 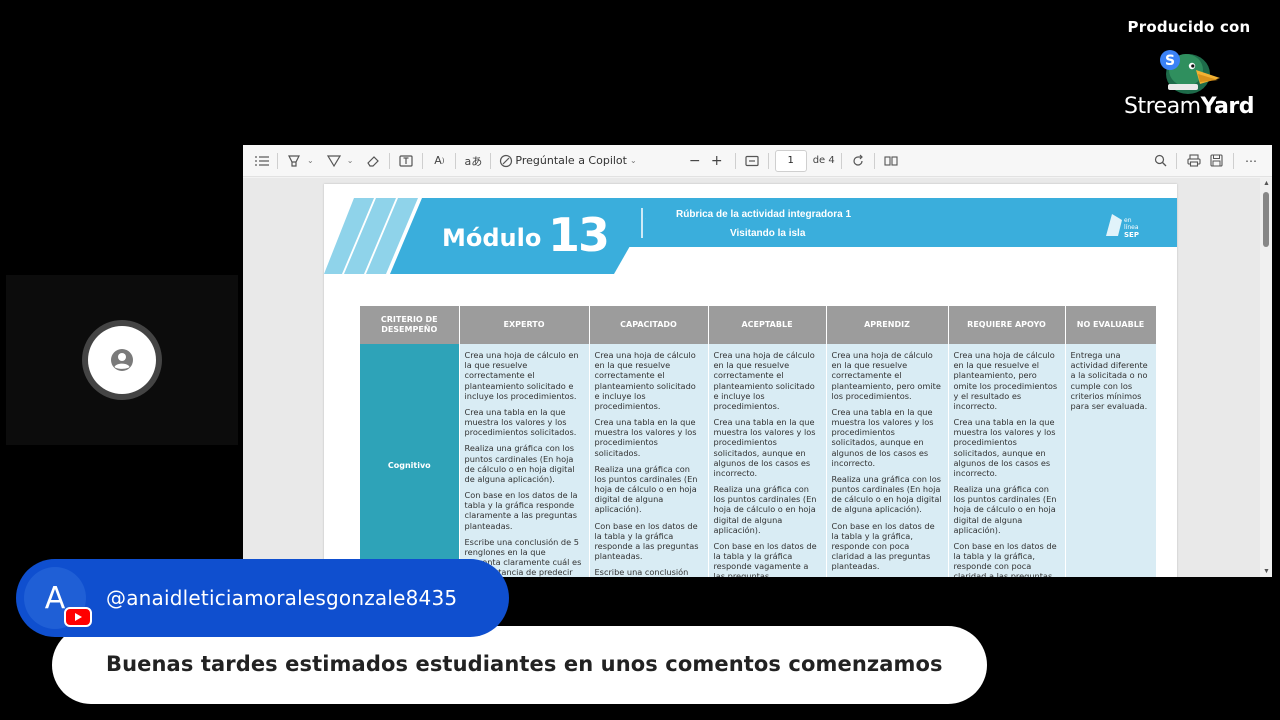 What do you see at coordinates (506, 161) in the screenshot?
I see `copilot-icon` at bounding box center [506, 161].